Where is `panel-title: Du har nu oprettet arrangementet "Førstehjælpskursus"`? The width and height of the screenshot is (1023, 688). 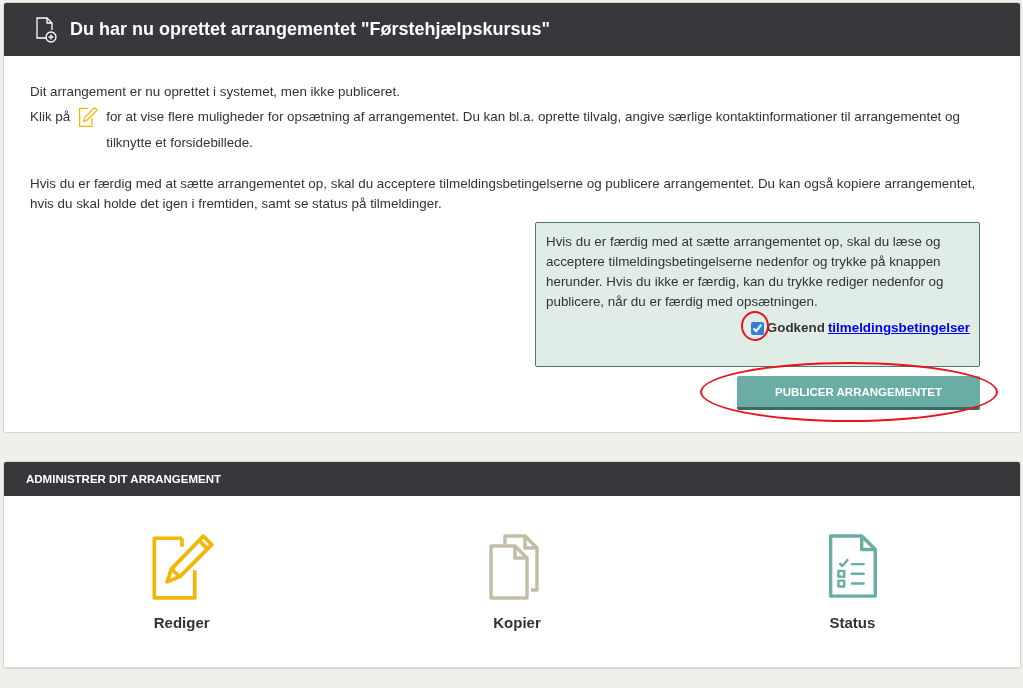 panel-title: Du har nu oprettet arrangementet "Førstehjælpskursus" is located at coordinates (310, 29).